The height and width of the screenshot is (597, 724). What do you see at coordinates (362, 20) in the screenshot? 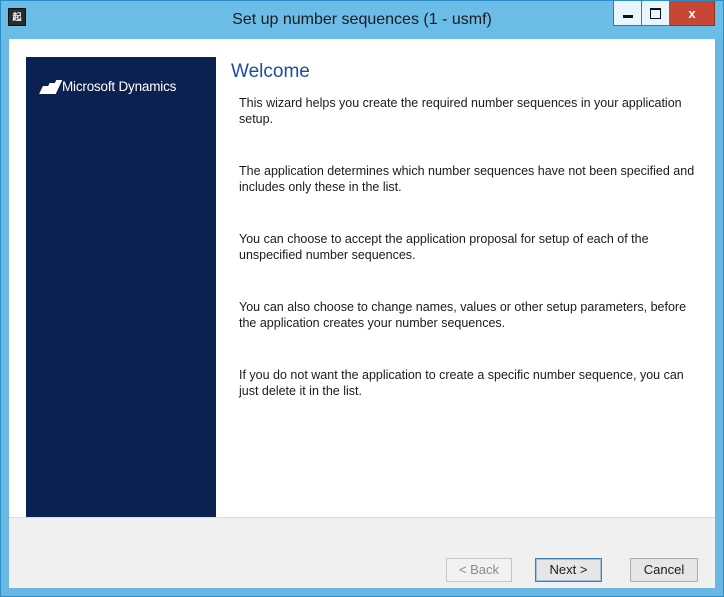
I see `title-bar: 起 Set up number sequences (1 - usmf) x` at bounding box center [362, 20].